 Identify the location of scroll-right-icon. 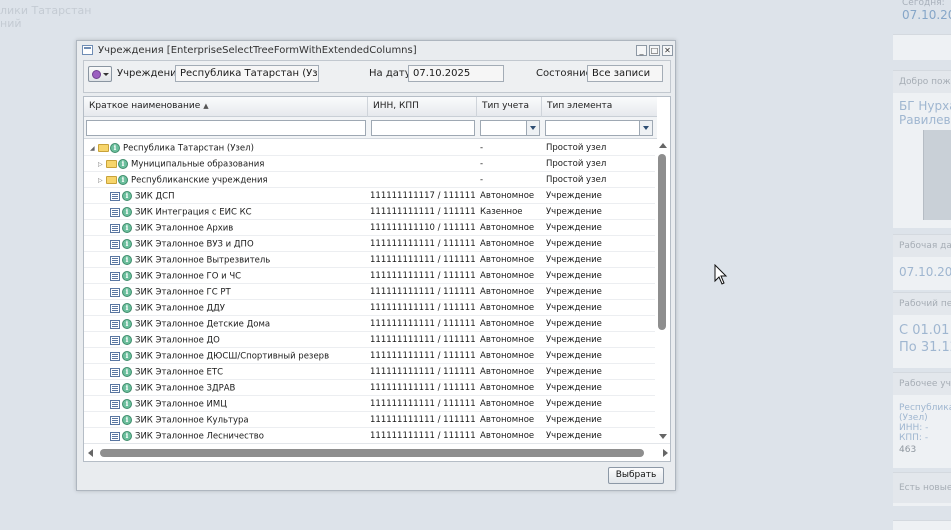
(665, 453).